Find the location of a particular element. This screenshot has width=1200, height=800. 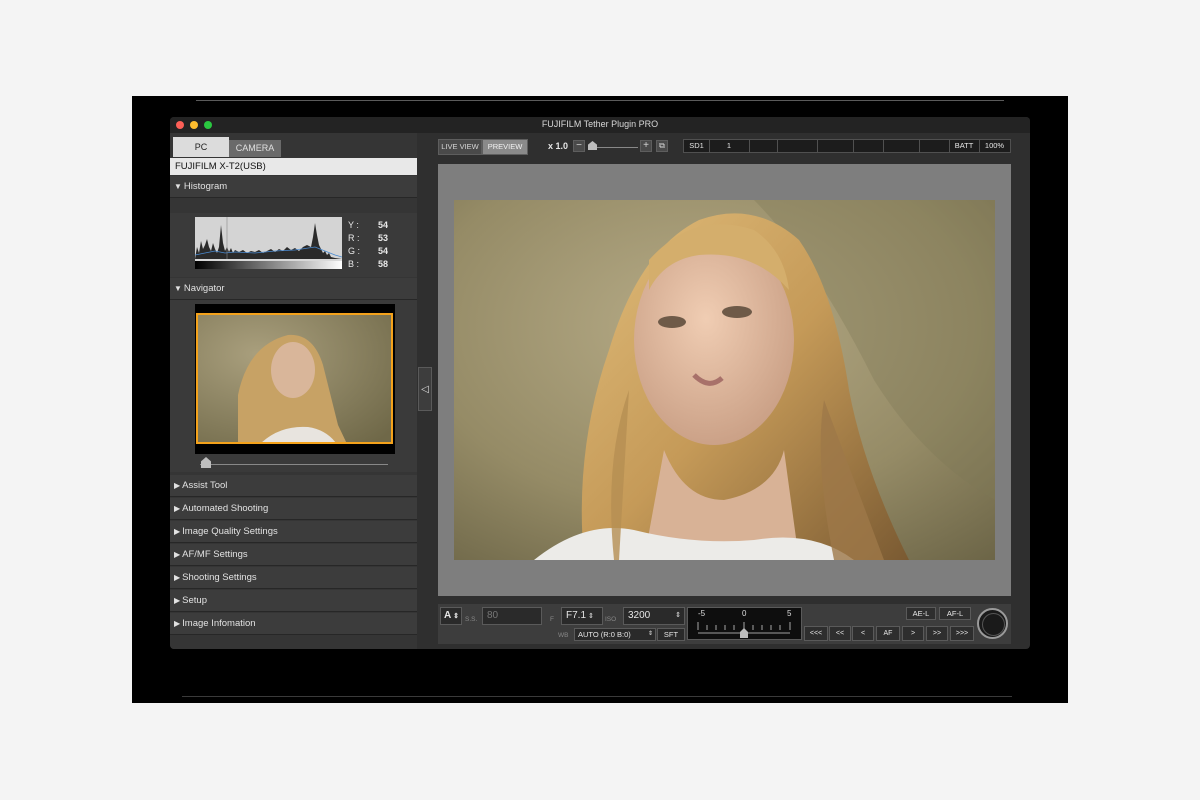

section-shooting-settings: ▶ Shooting Settings is located at coordinates (293, 578).